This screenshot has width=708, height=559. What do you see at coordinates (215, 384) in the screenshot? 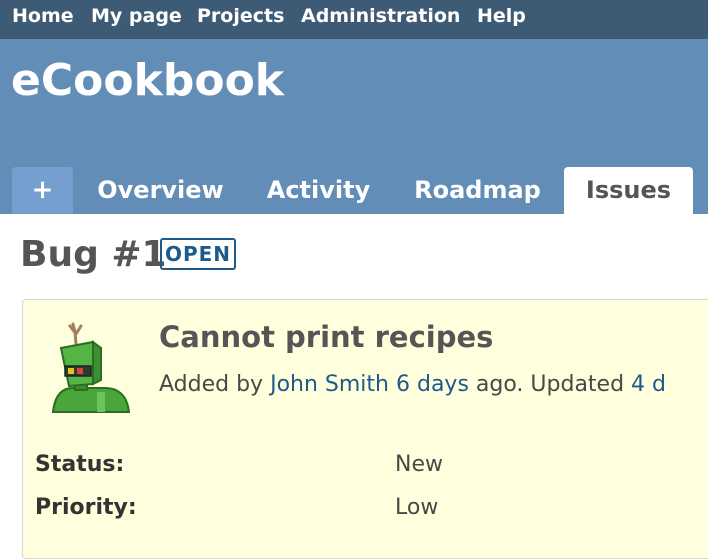
I see `added-by-label: Added by` at bounding box center [215, 384].